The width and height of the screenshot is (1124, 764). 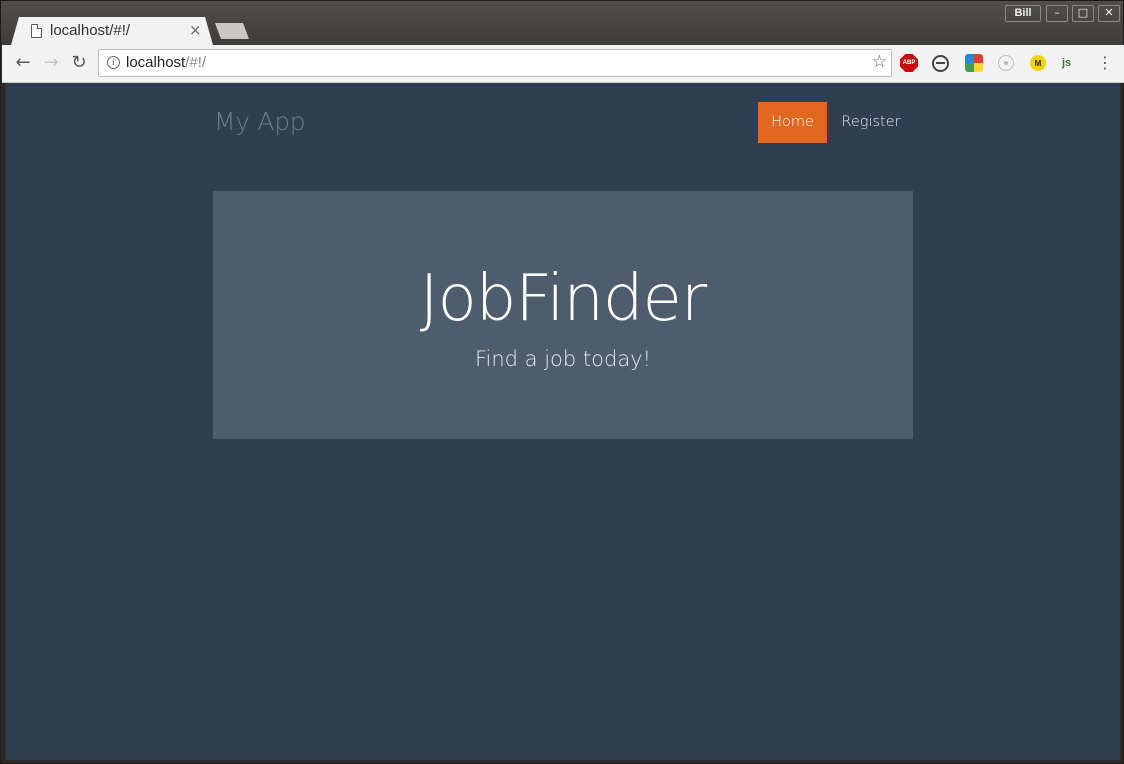 What do you see at coordinates (1038, 63) in the screenshot?
I see `m-extension-icon: M` at bounding box center [1038, 63].